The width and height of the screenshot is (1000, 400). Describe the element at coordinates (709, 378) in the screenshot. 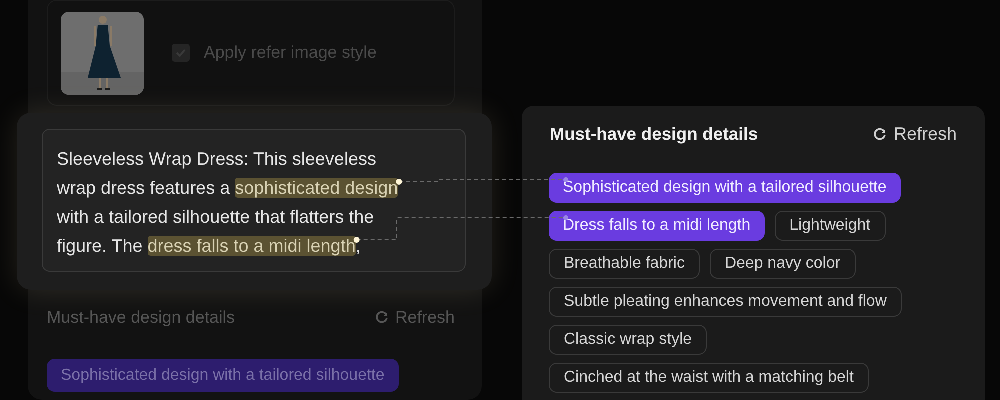

I see `tag-chip: Cinched at the waist with a matching belt` at that location.